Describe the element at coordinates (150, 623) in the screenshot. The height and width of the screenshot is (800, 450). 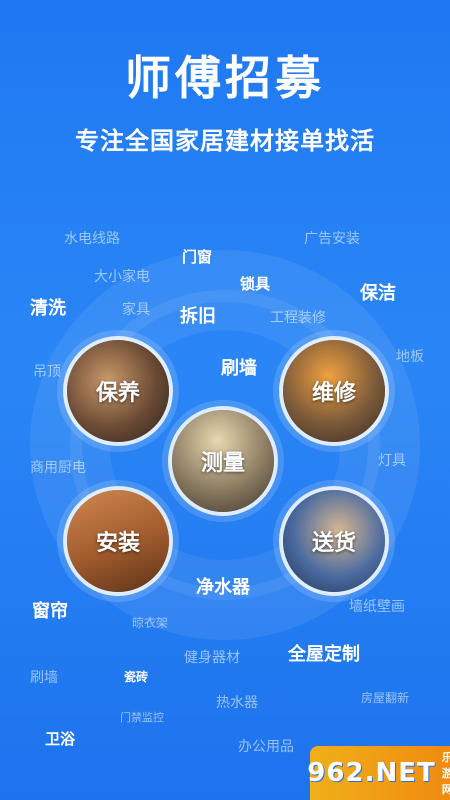
I see `keyword-liangyijia: 晾衣架` at that location.